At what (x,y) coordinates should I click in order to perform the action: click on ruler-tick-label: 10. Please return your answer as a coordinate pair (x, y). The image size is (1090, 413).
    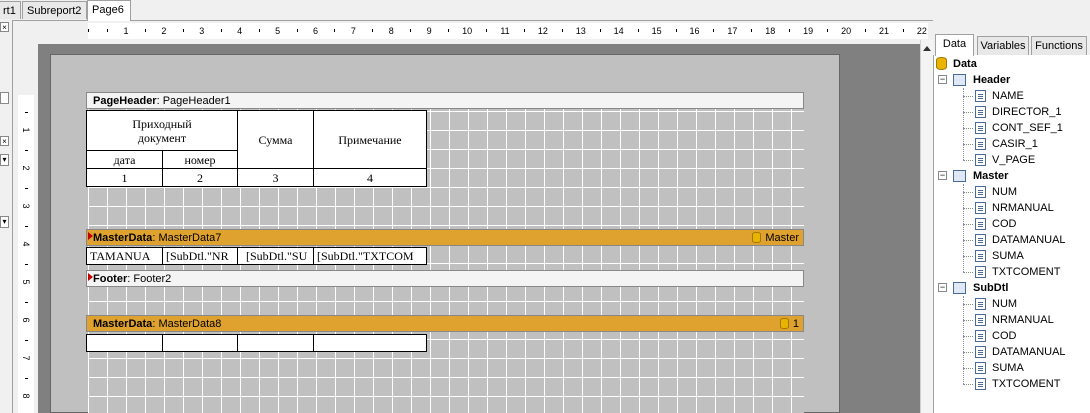
    Looking at the image, I should click on (467, 31).